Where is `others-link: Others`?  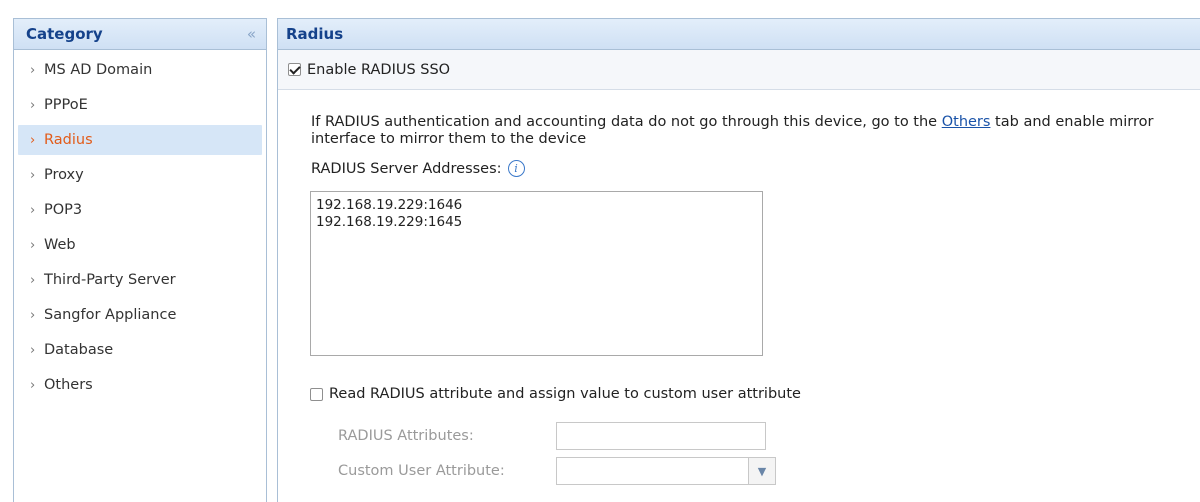
others-link: Others is located at coordinates (966, 122).